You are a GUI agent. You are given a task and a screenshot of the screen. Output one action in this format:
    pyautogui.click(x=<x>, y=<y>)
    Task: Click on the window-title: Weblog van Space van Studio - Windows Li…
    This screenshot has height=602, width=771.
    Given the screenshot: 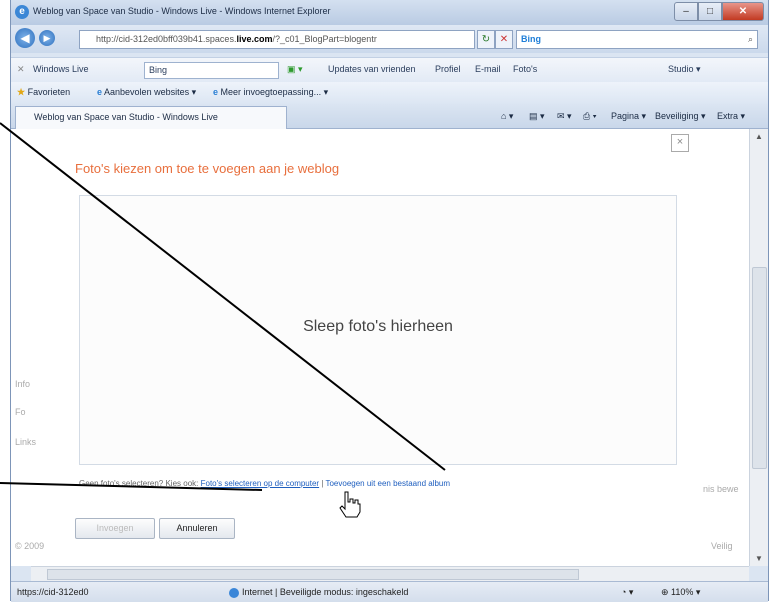 What is the action you would take?
    pyautogui.click(x=182, y=11)
    